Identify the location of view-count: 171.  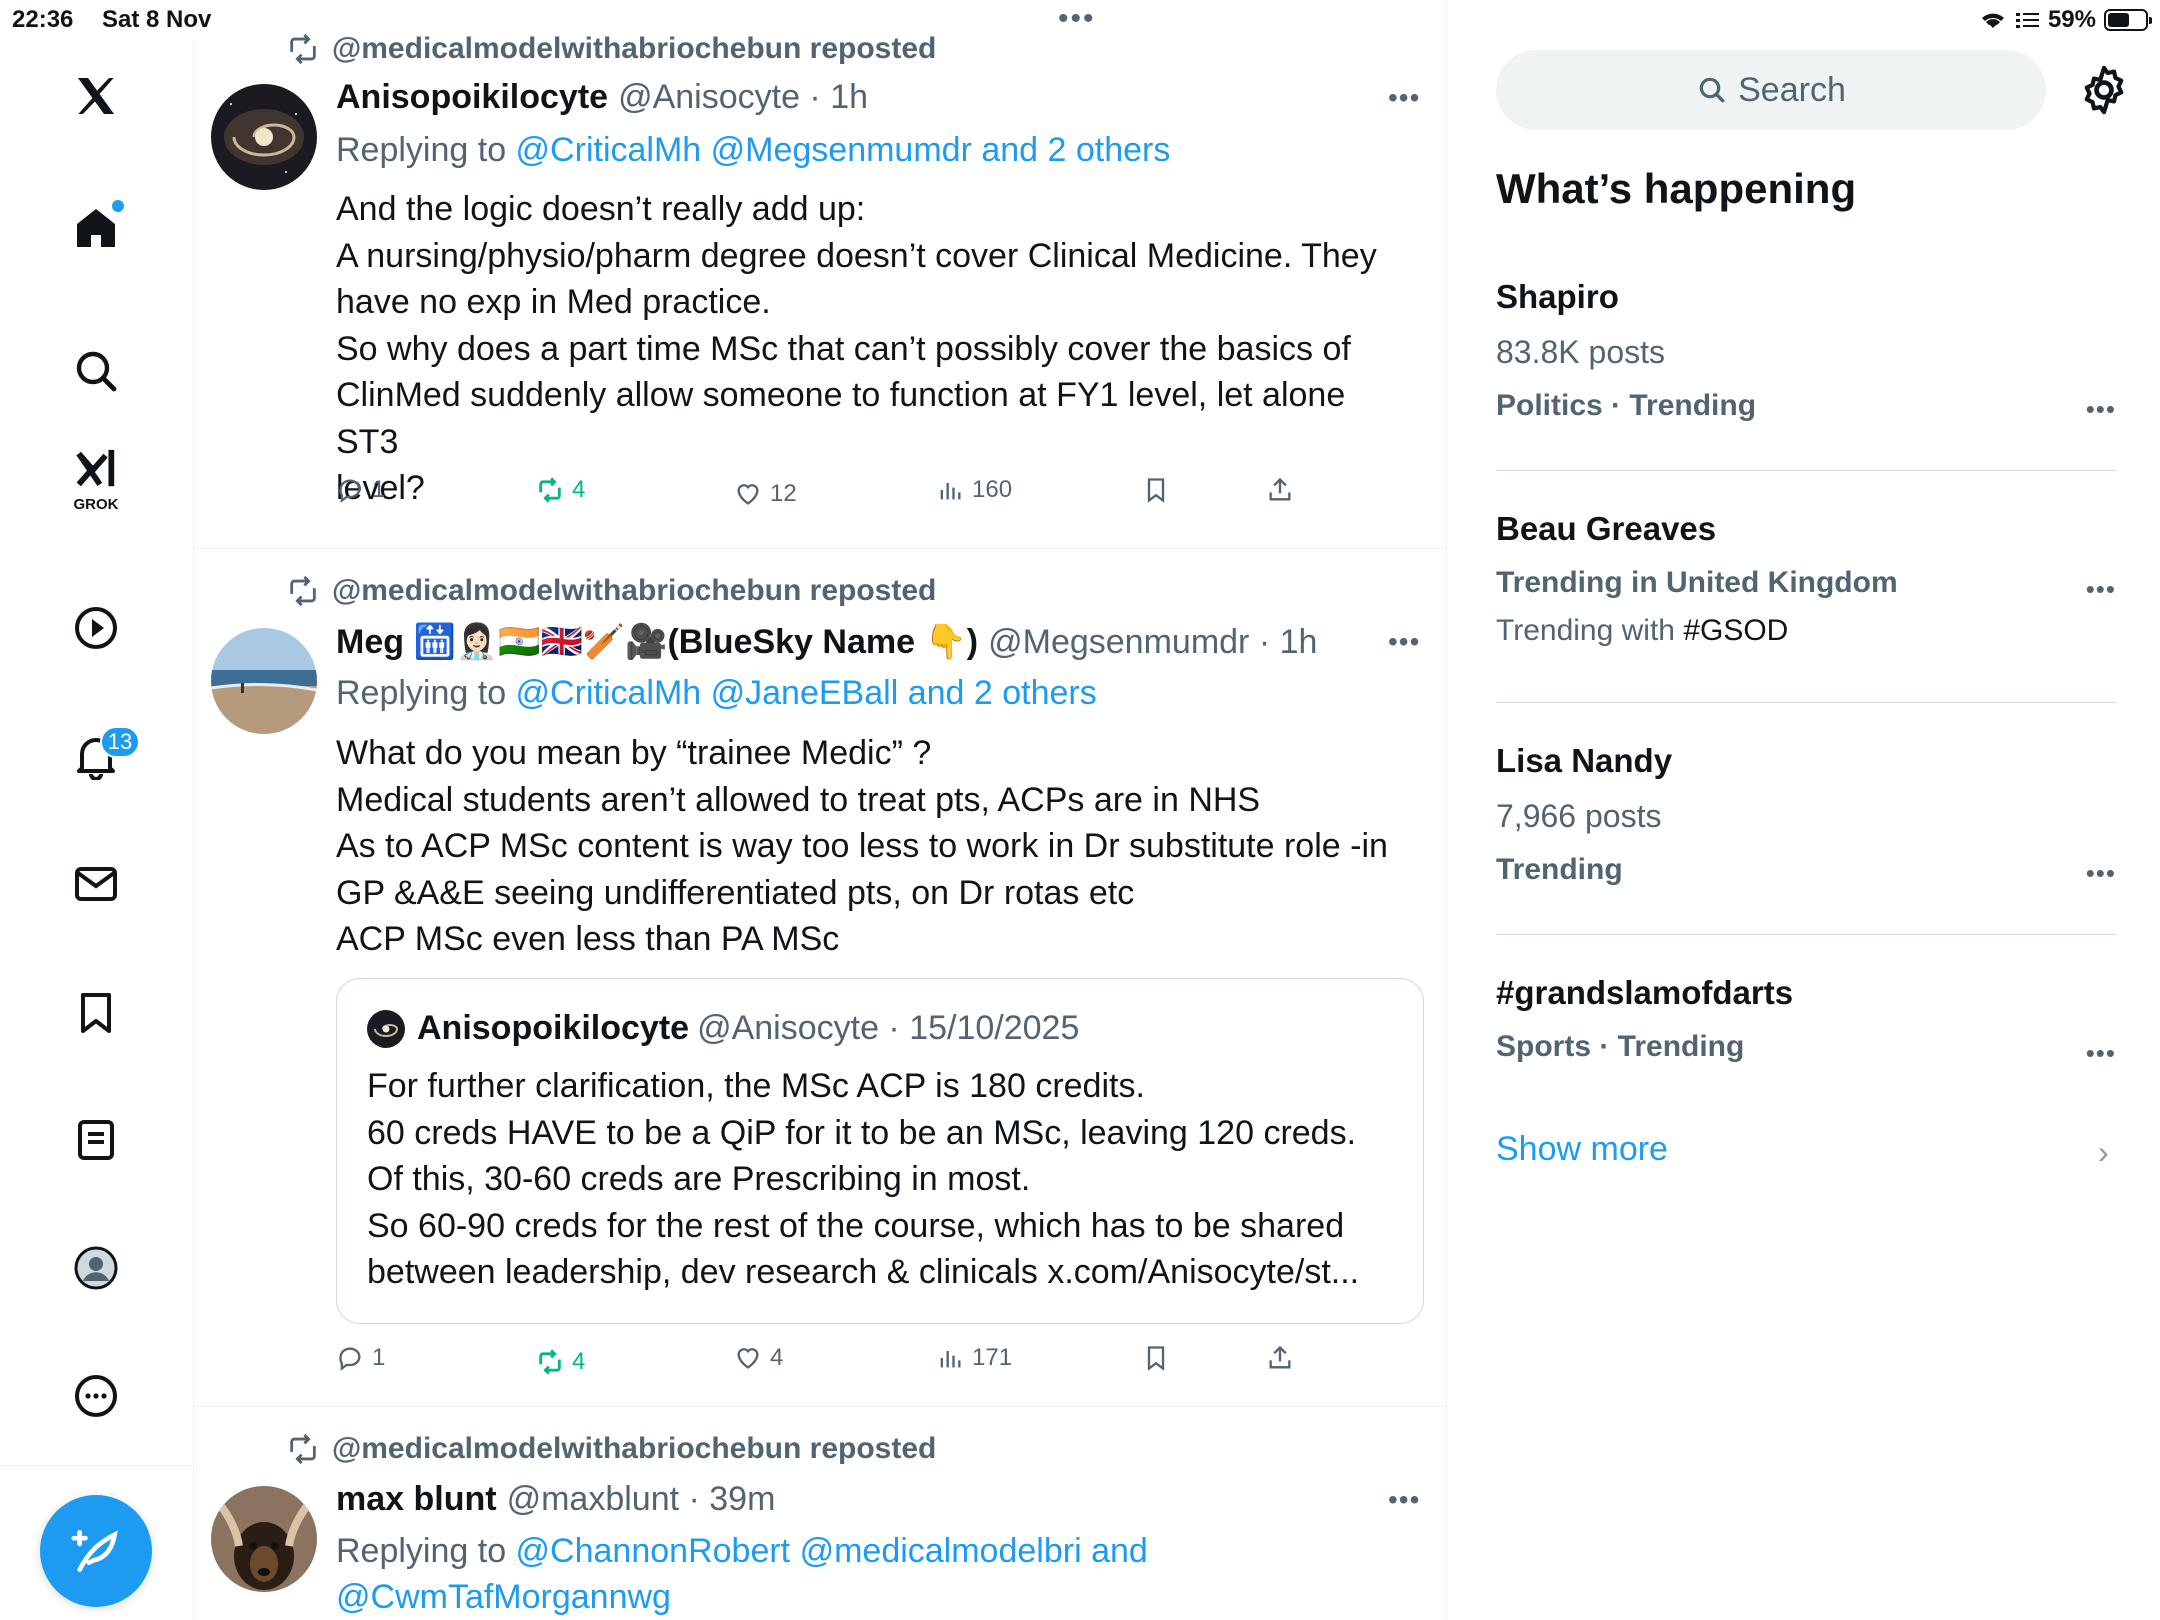
(992, 1357).